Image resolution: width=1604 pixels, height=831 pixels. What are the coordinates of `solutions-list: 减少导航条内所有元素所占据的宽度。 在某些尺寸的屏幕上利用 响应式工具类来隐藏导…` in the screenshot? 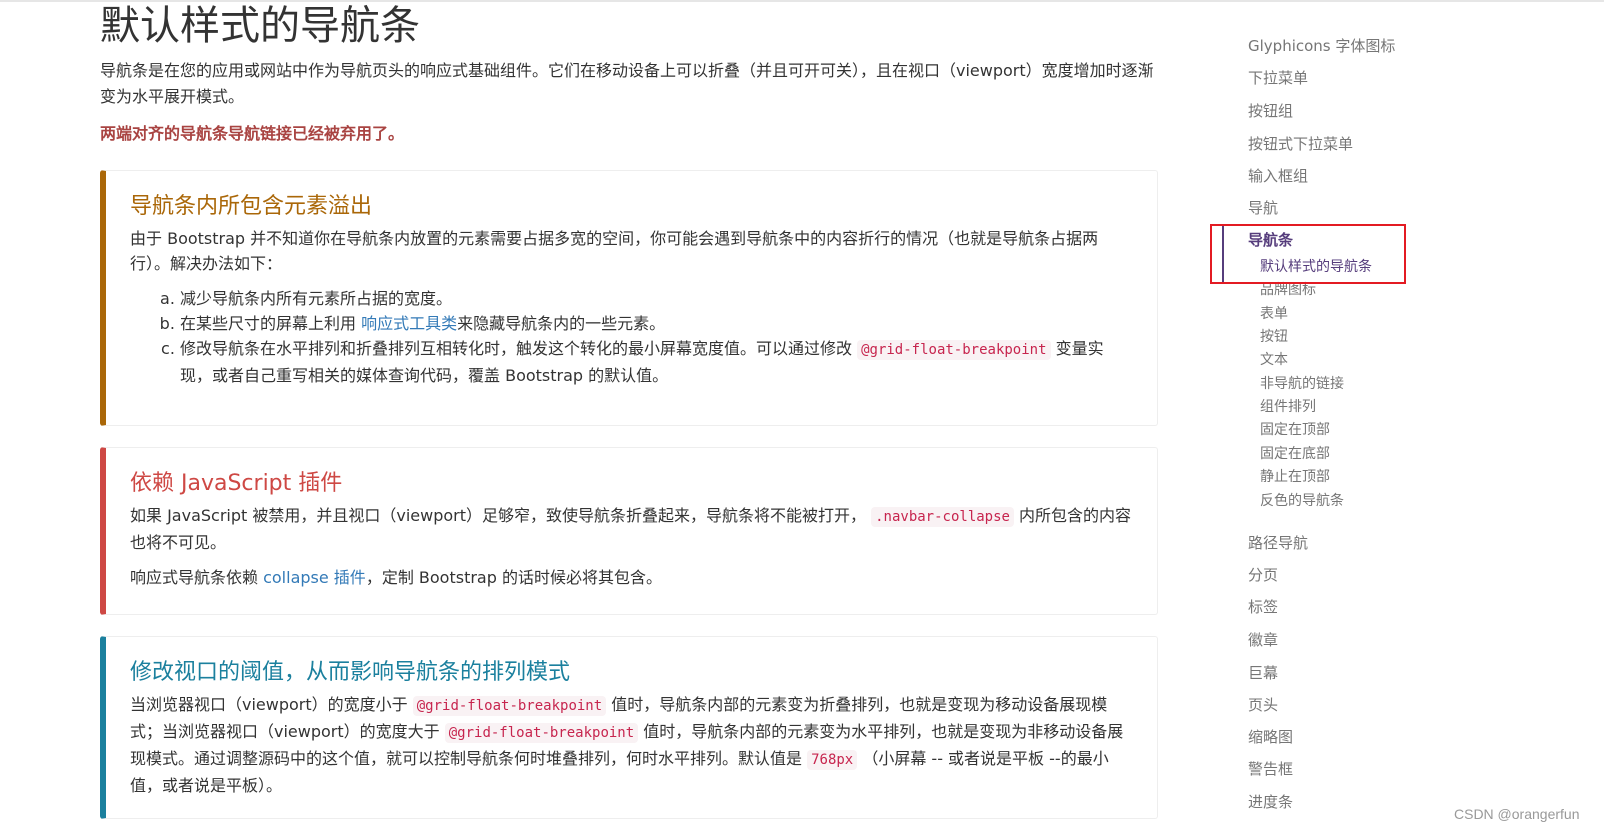 It's located at (632, 337).